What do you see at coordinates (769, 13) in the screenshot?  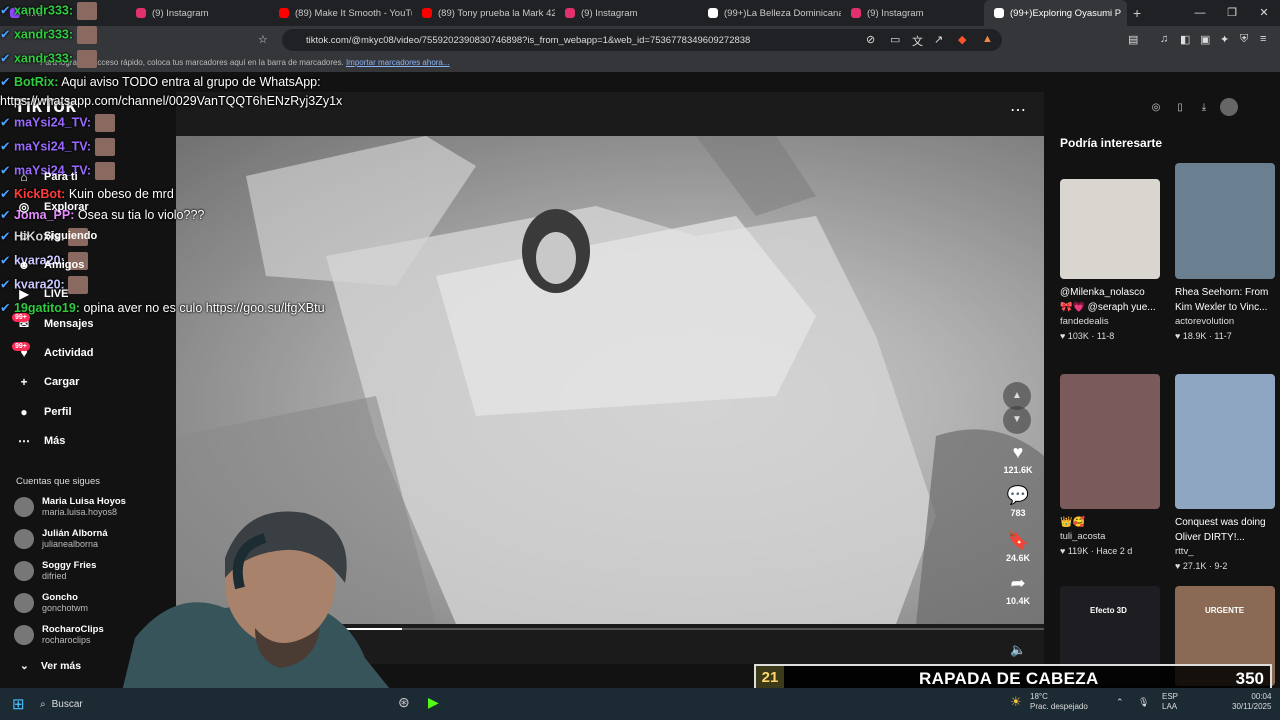 I see `browser-tab: (99+)La Belleza Dominicana en` at bounding box center [769, 13].